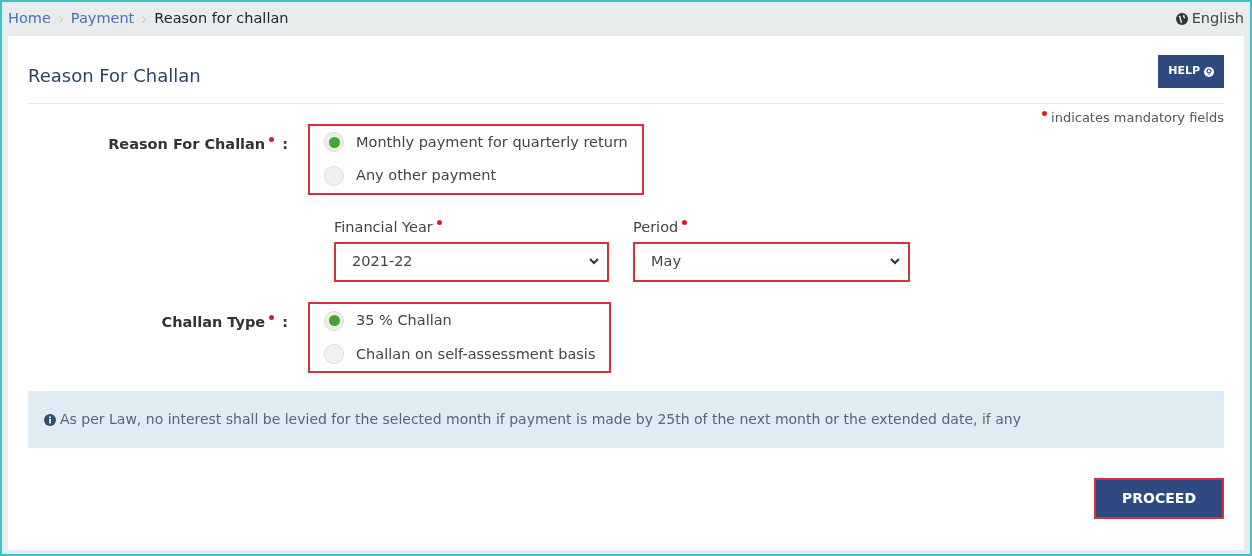 This screenshot has width=1252, height=556. What do you see at coordinates (114, 76) in the screenshot?
I see `card-title: Reason For Challan` at bounding box center [114, 76].